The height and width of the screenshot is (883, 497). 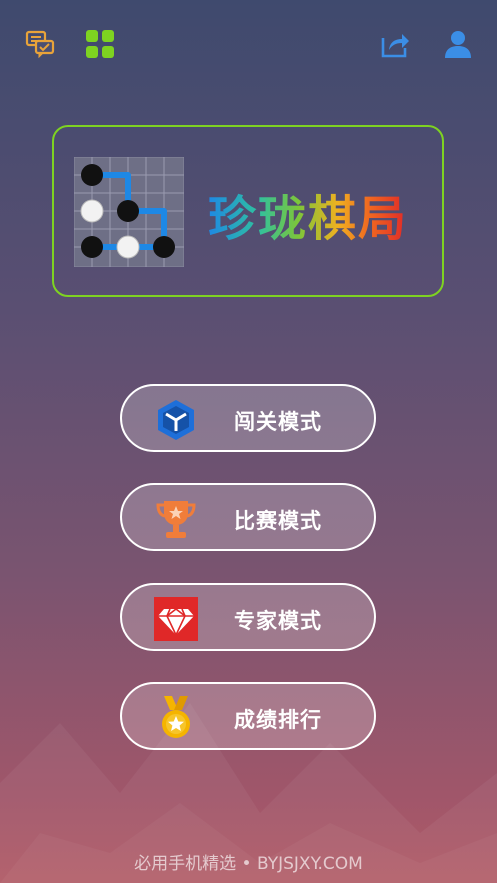 I want to click on expert-mode-label: 专家模式, so click(x=278, y=621).